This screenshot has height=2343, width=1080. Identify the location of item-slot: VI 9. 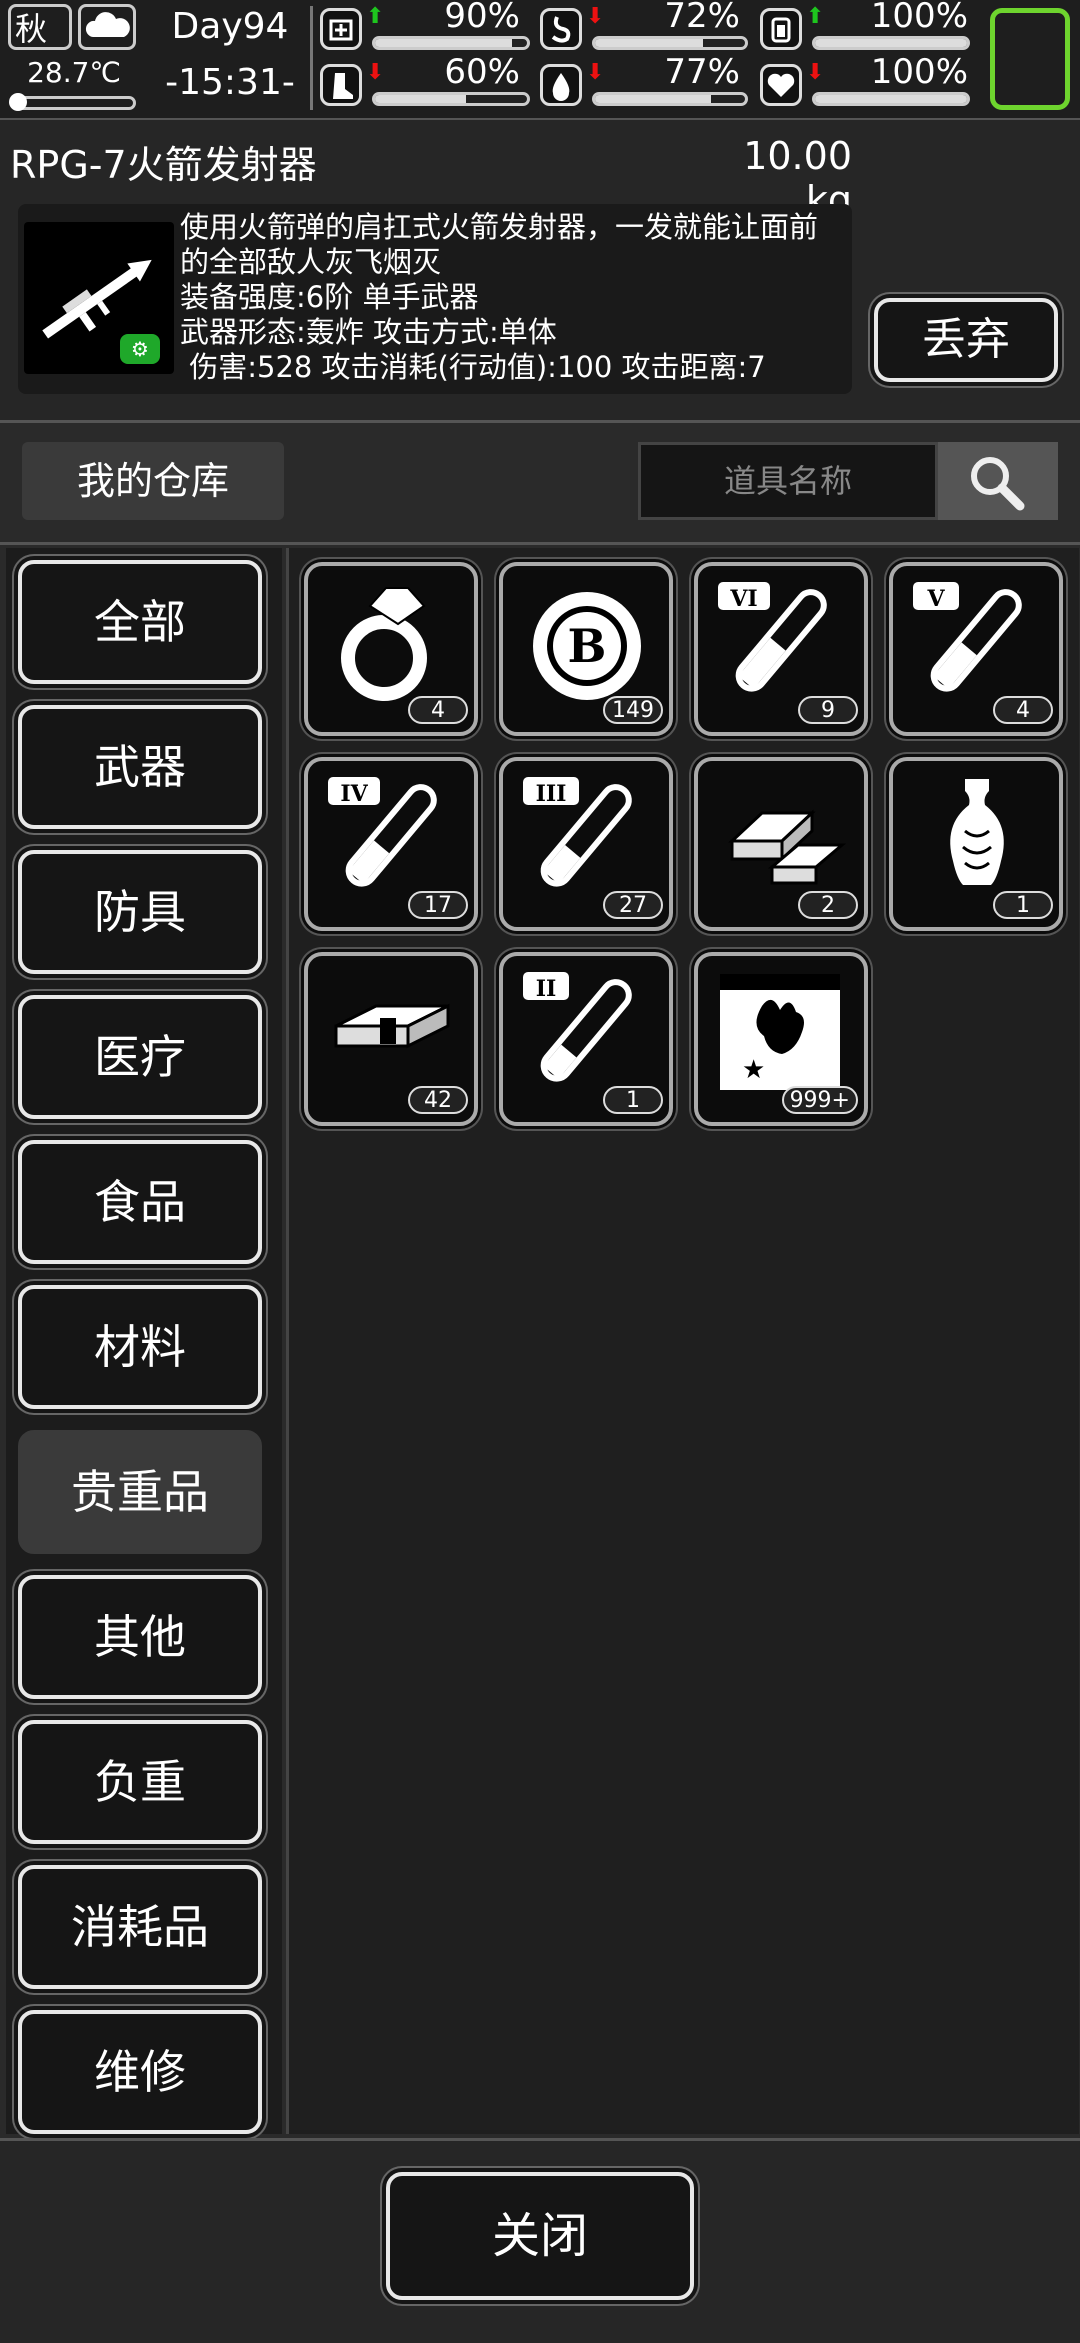
(781, 649).